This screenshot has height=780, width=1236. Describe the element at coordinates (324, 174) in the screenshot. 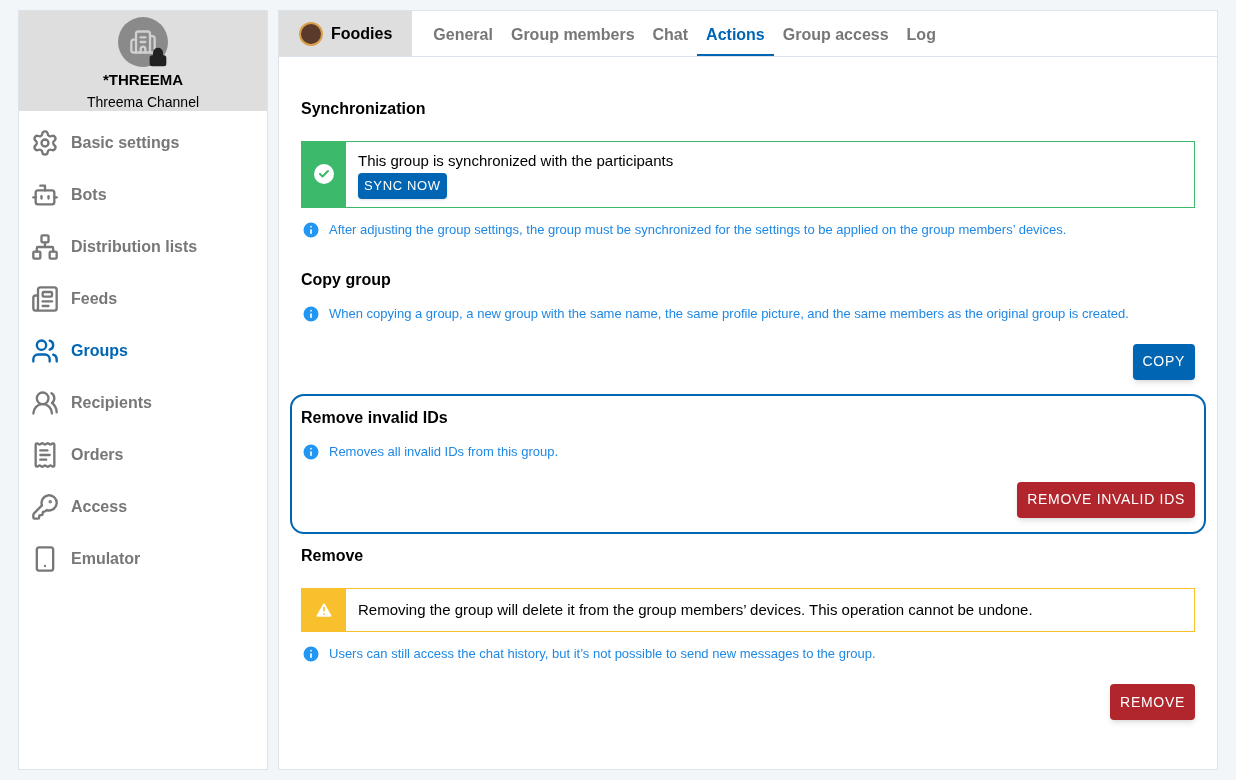

I see `check-icon` at that location.